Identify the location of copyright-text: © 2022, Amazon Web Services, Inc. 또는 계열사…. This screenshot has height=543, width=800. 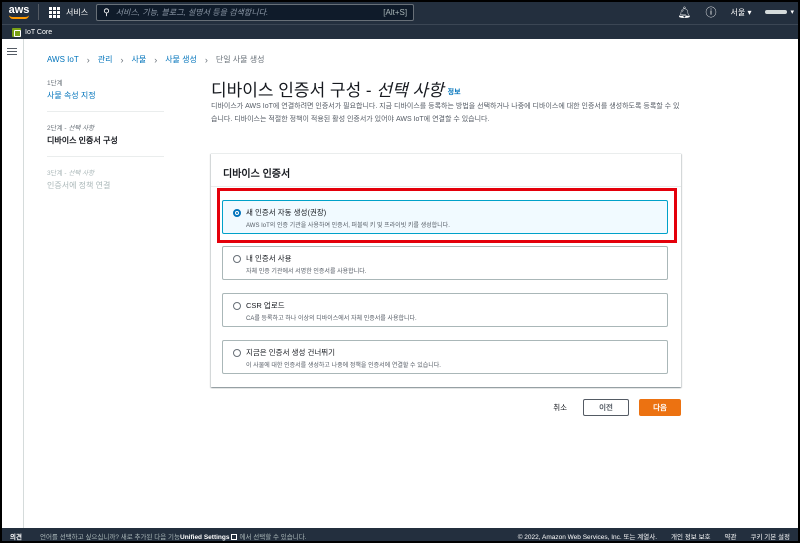
(587, 537).